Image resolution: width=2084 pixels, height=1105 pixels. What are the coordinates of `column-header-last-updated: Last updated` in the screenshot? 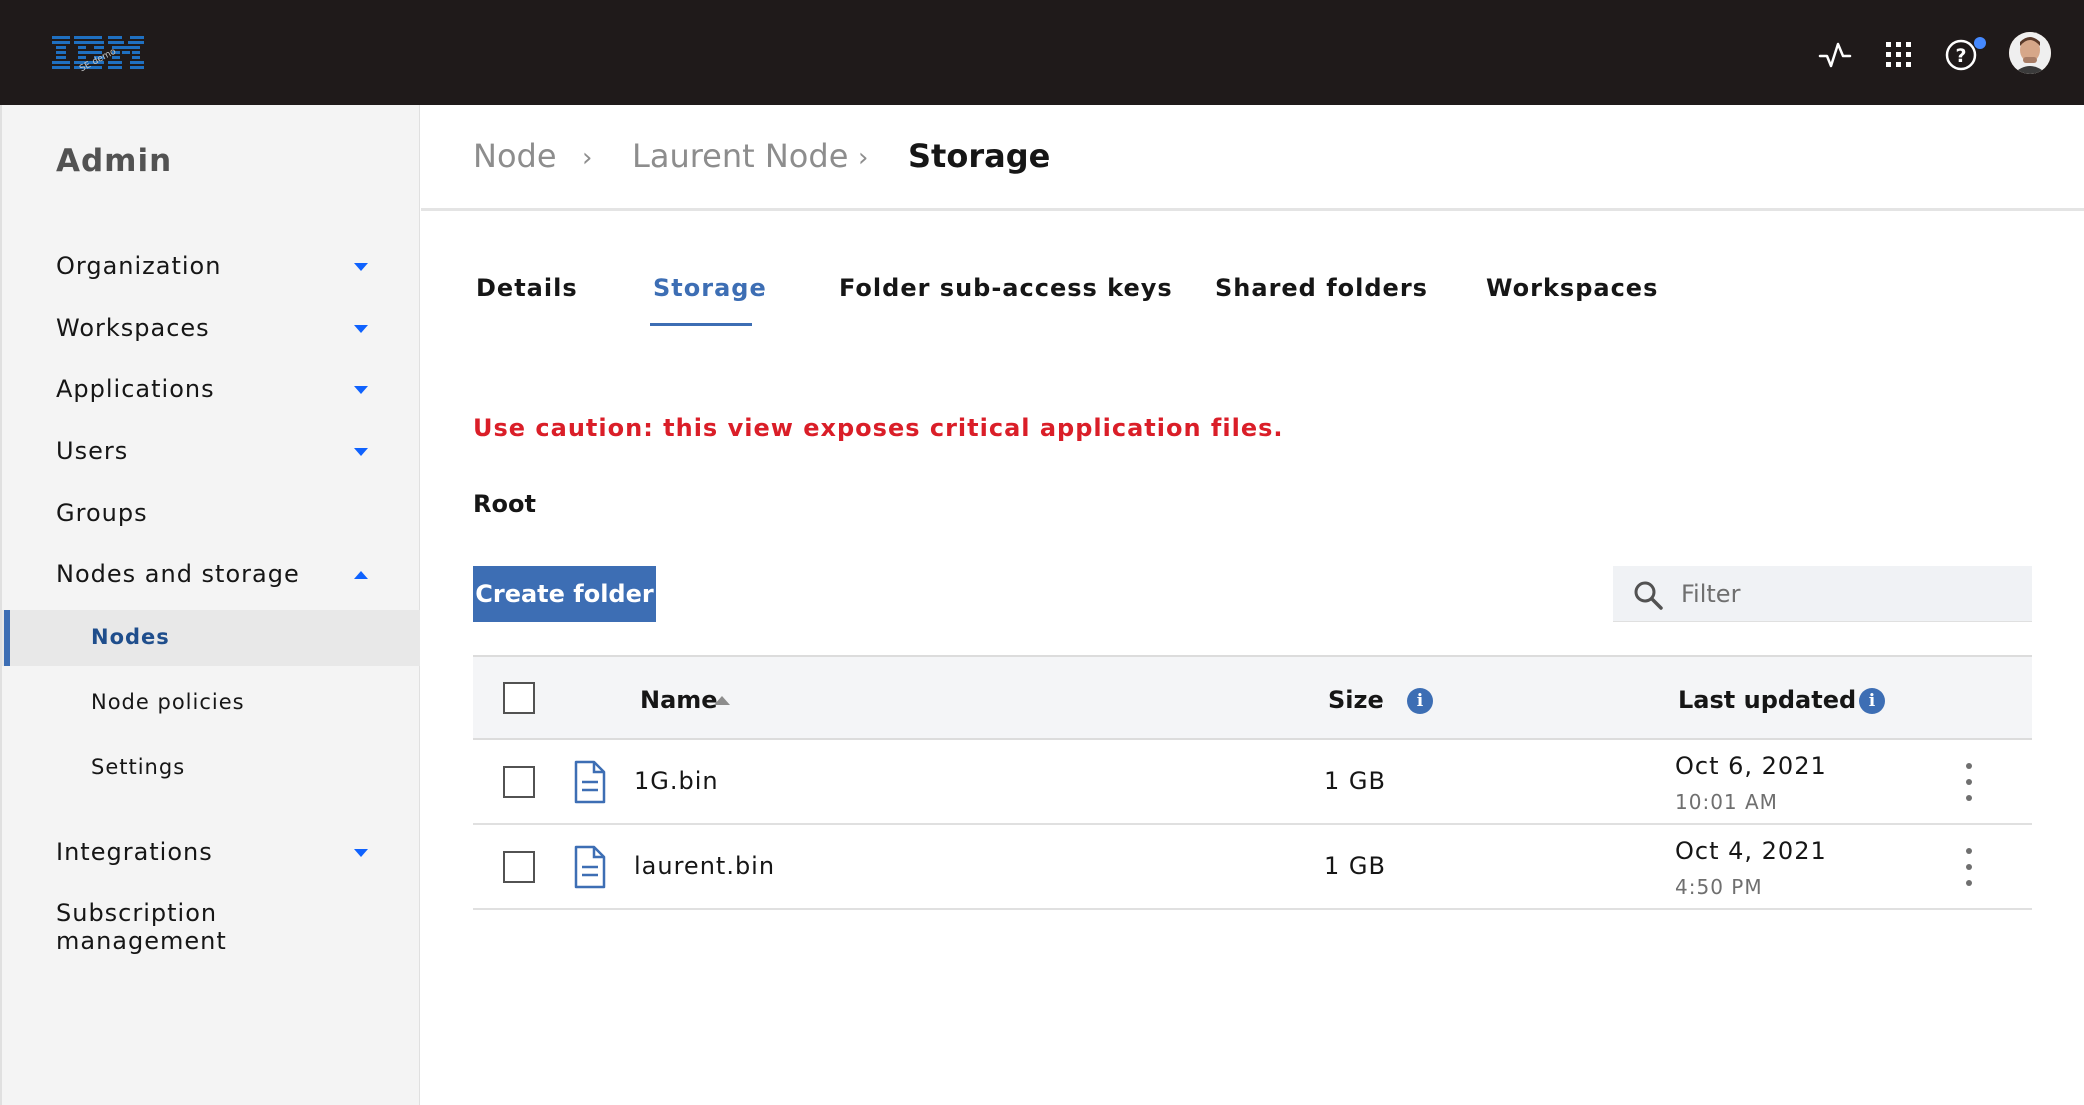 It's located at (1767, 700).